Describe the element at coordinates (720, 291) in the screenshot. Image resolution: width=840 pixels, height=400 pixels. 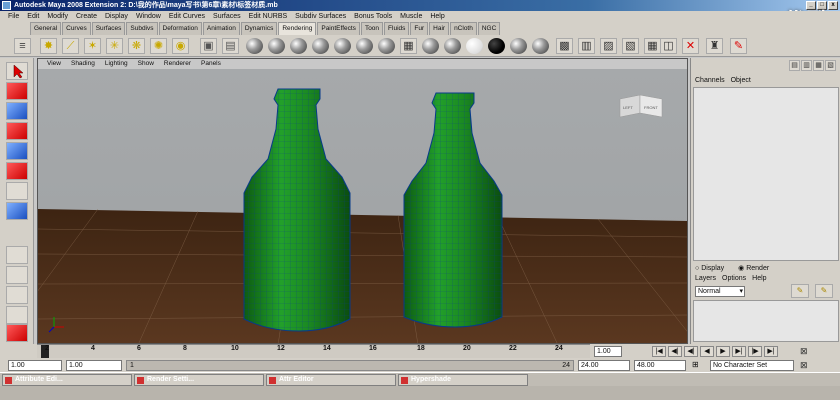
I see `layer-mode-select: Normal` at that location.